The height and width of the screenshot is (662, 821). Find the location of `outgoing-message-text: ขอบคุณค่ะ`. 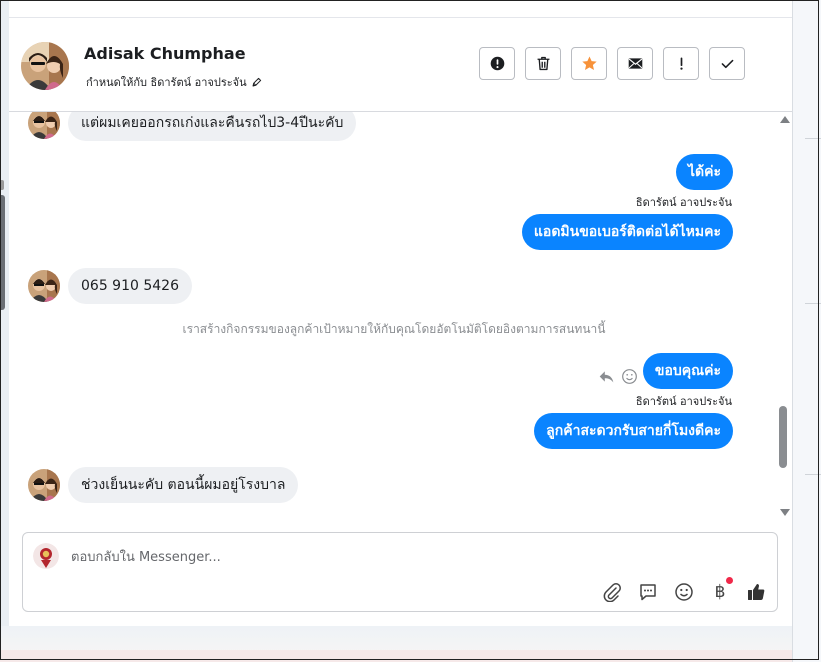

outgoing-message-text: ขอบคุณค่ะ is located at coordinates (687, 371).